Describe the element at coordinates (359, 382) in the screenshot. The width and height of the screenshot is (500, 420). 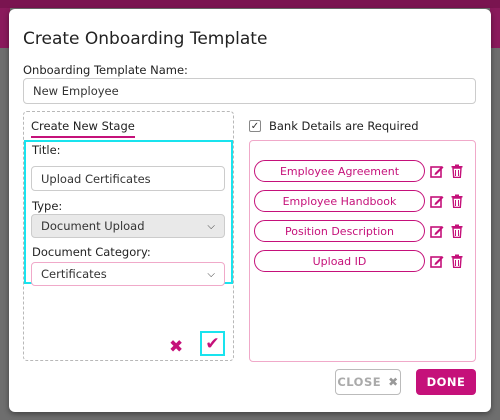
I see `close-button-label: CLOSE` at that location.